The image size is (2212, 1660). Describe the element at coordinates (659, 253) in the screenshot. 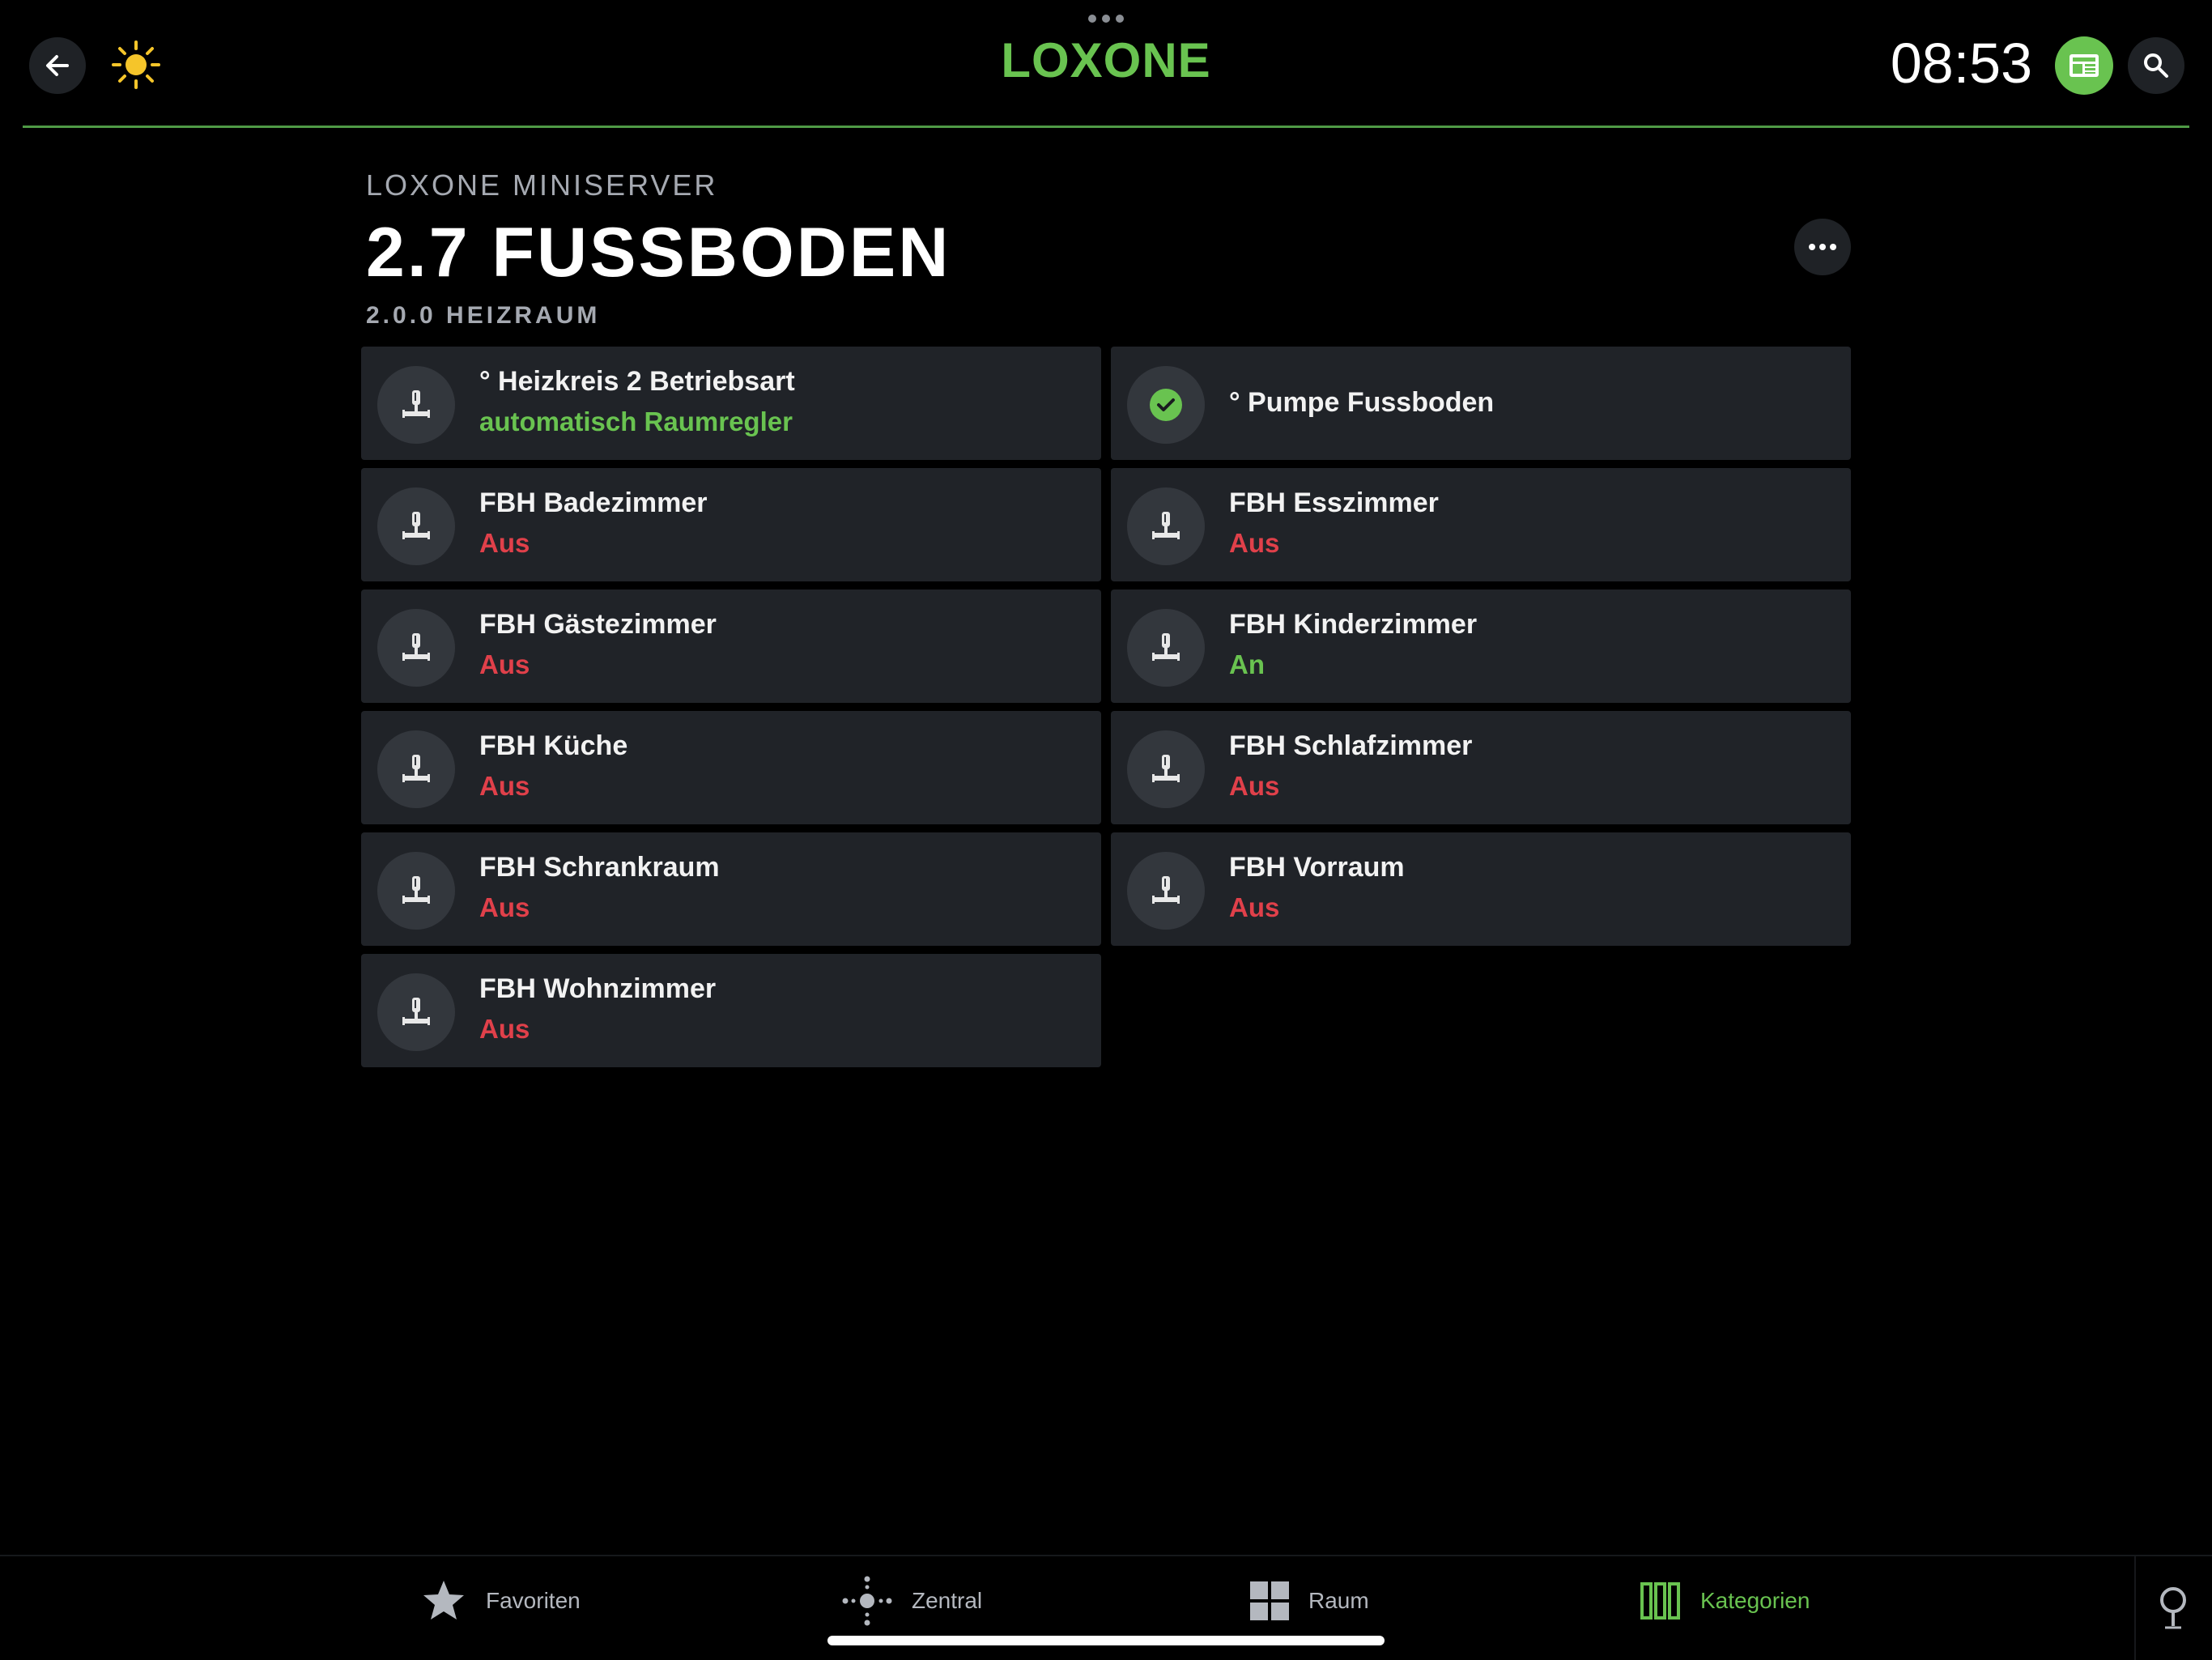

I see `page-title: 2.7 FUSSBODEN` at that location.